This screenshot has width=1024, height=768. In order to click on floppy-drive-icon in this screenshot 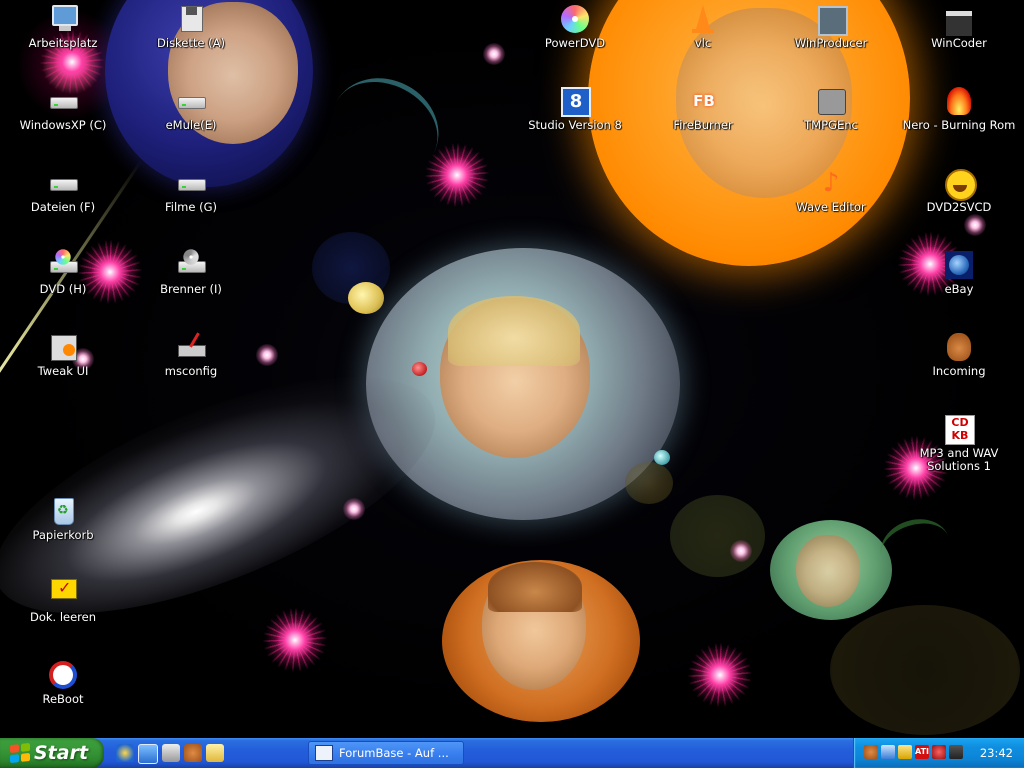, I will do `click(191, 19)`.